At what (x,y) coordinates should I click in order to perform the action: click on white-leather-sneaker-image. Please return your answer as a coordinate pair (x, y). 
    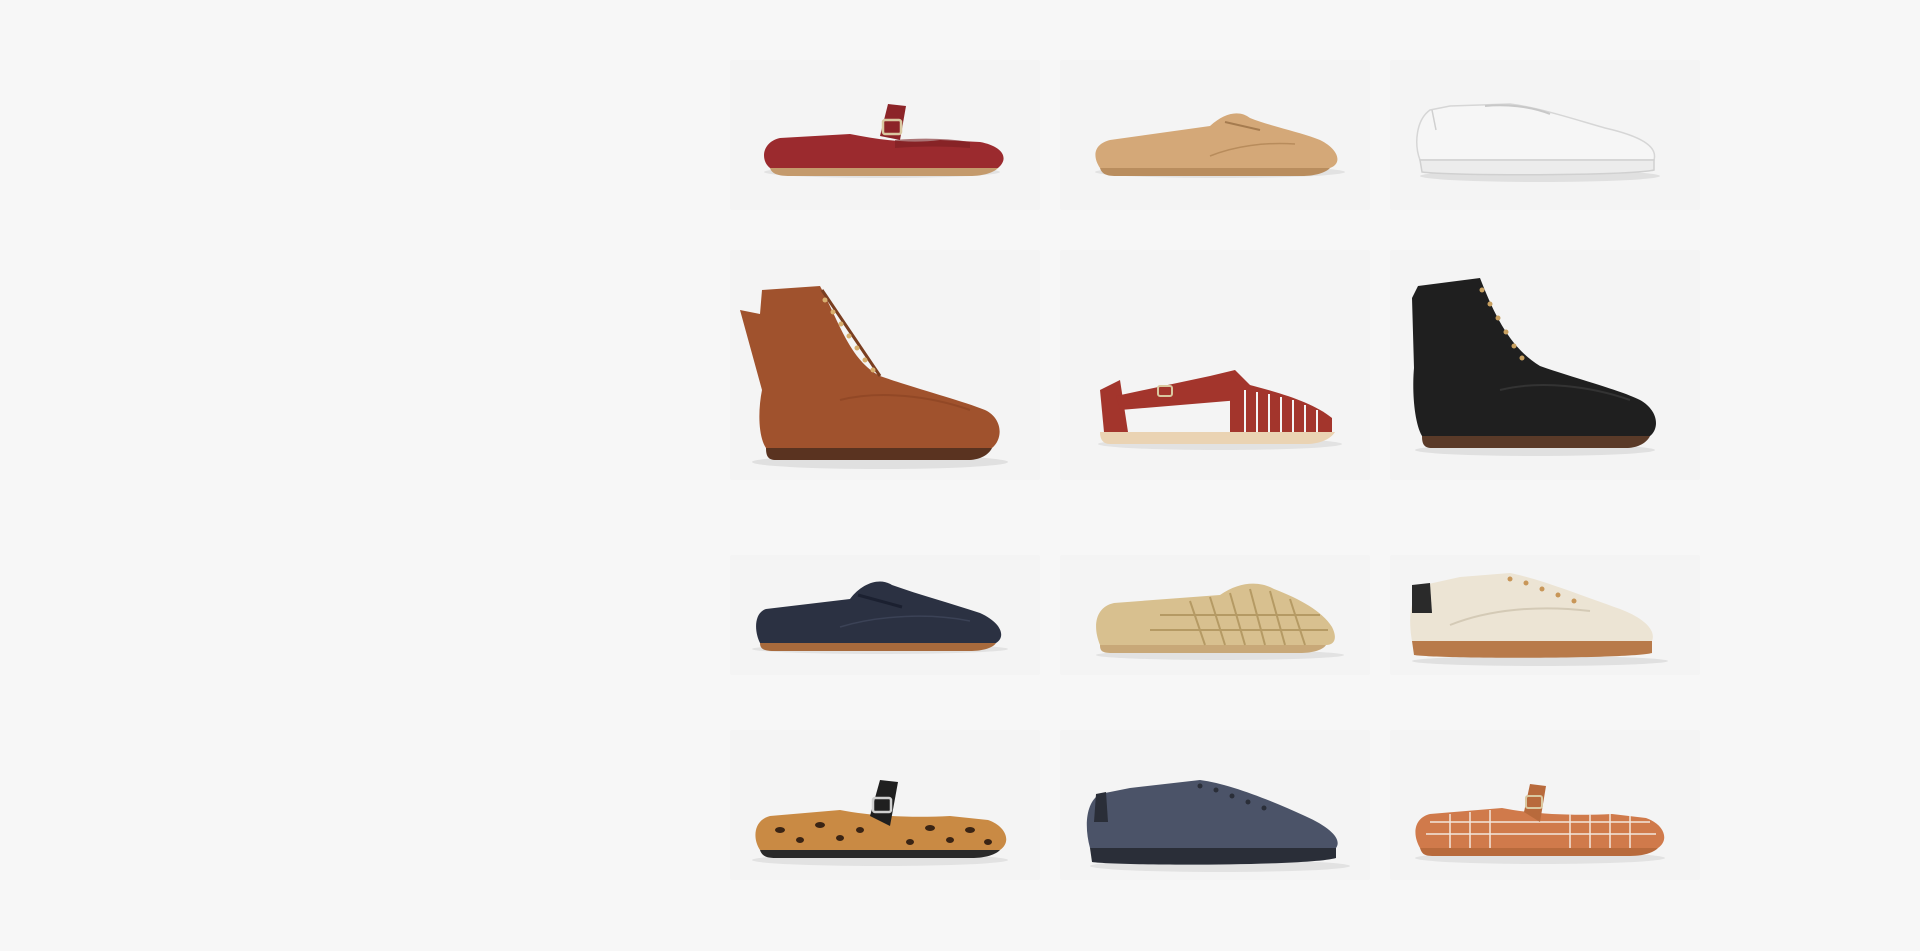
    Looking at the image, I should click on (1538, 142).